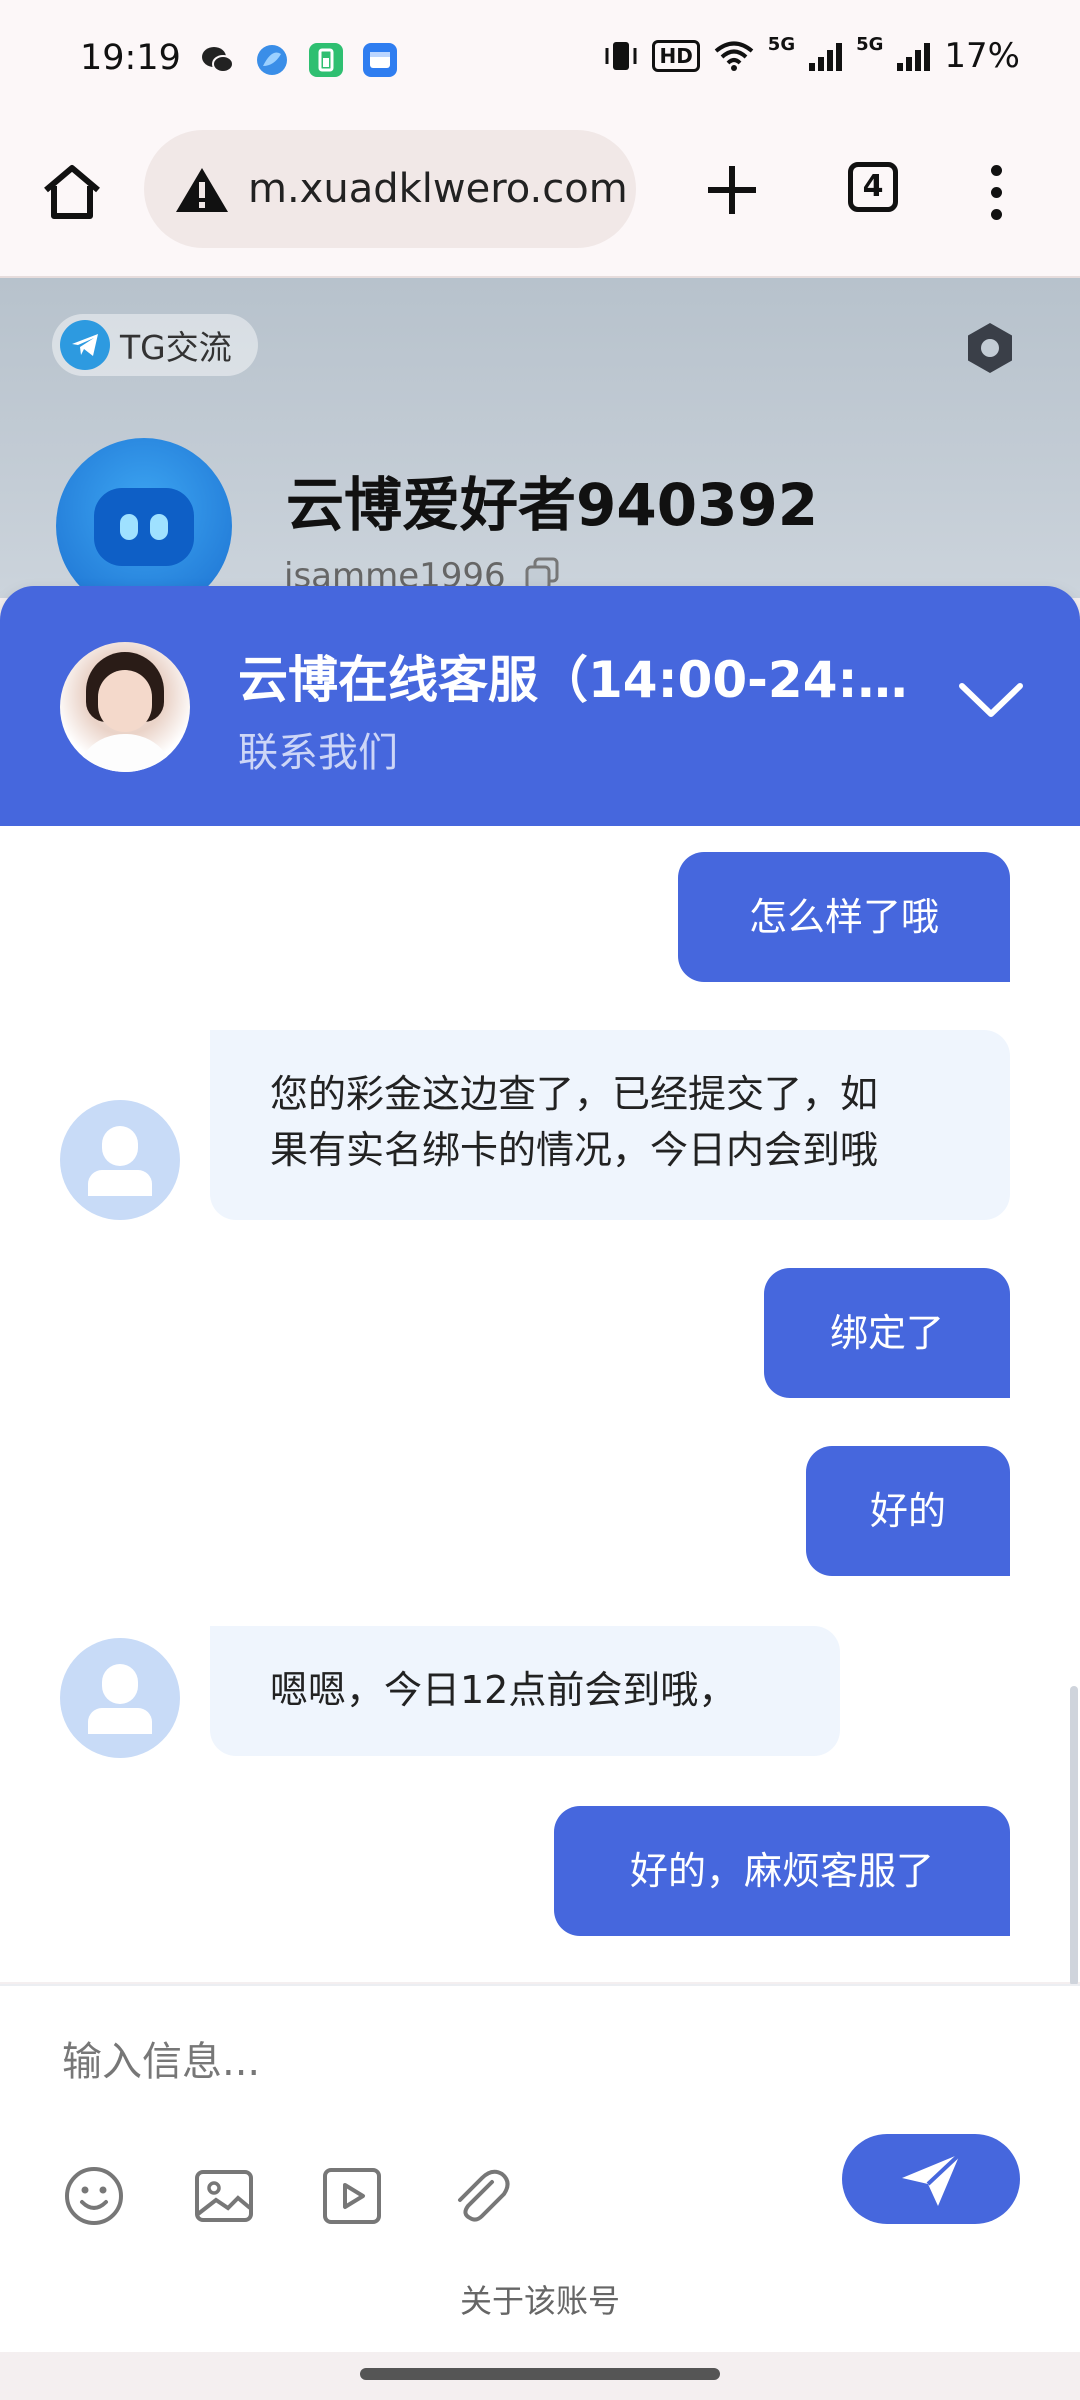 Image resolution: width=1080 pixels, height=2400 pixels. I want to click on message-input, so click(512, 2062).